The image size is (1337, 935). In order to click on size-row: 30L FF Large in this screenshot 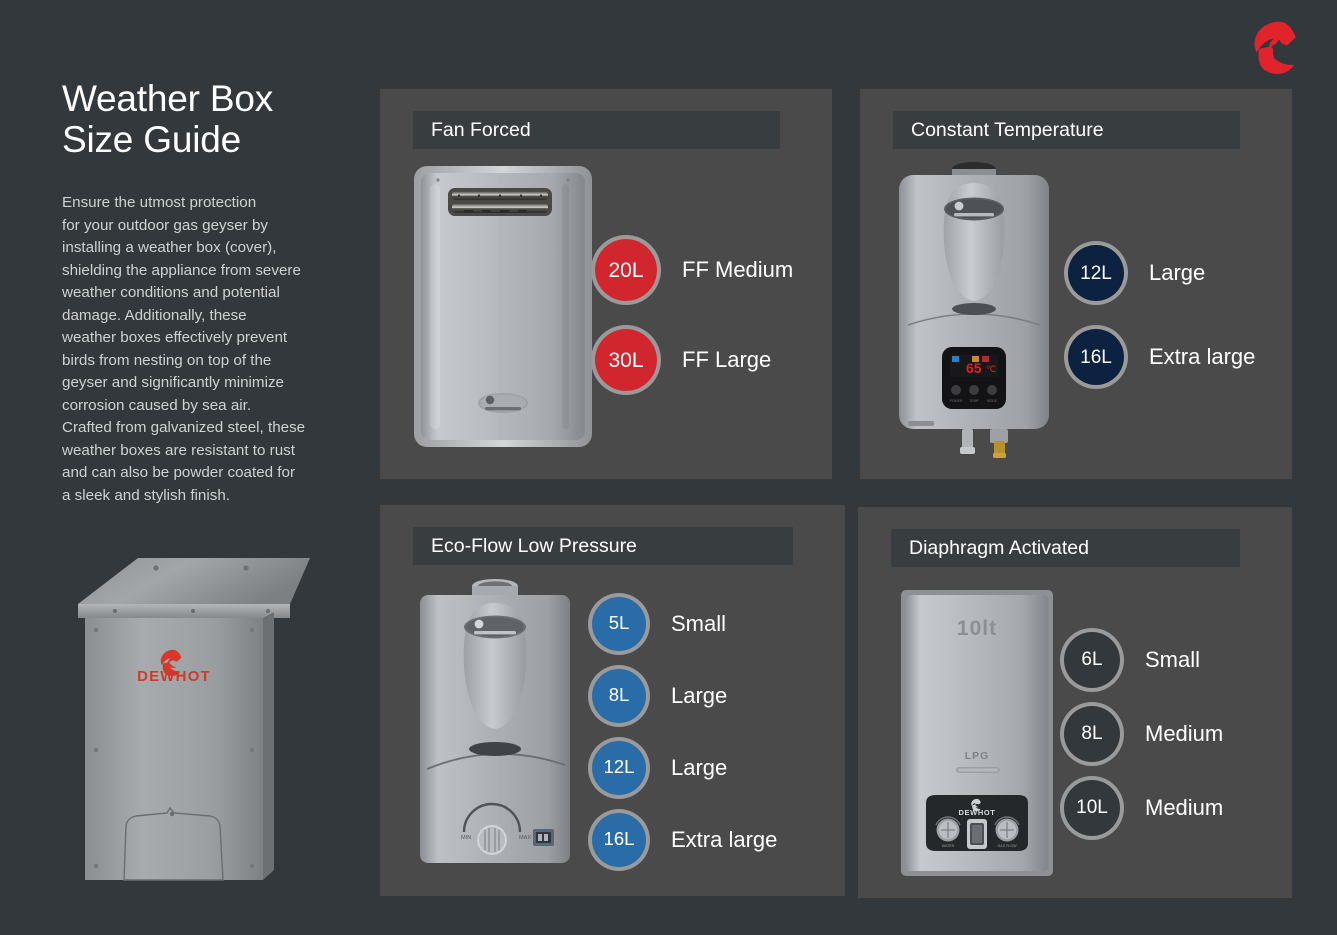, I will do `click(713, 360)`.